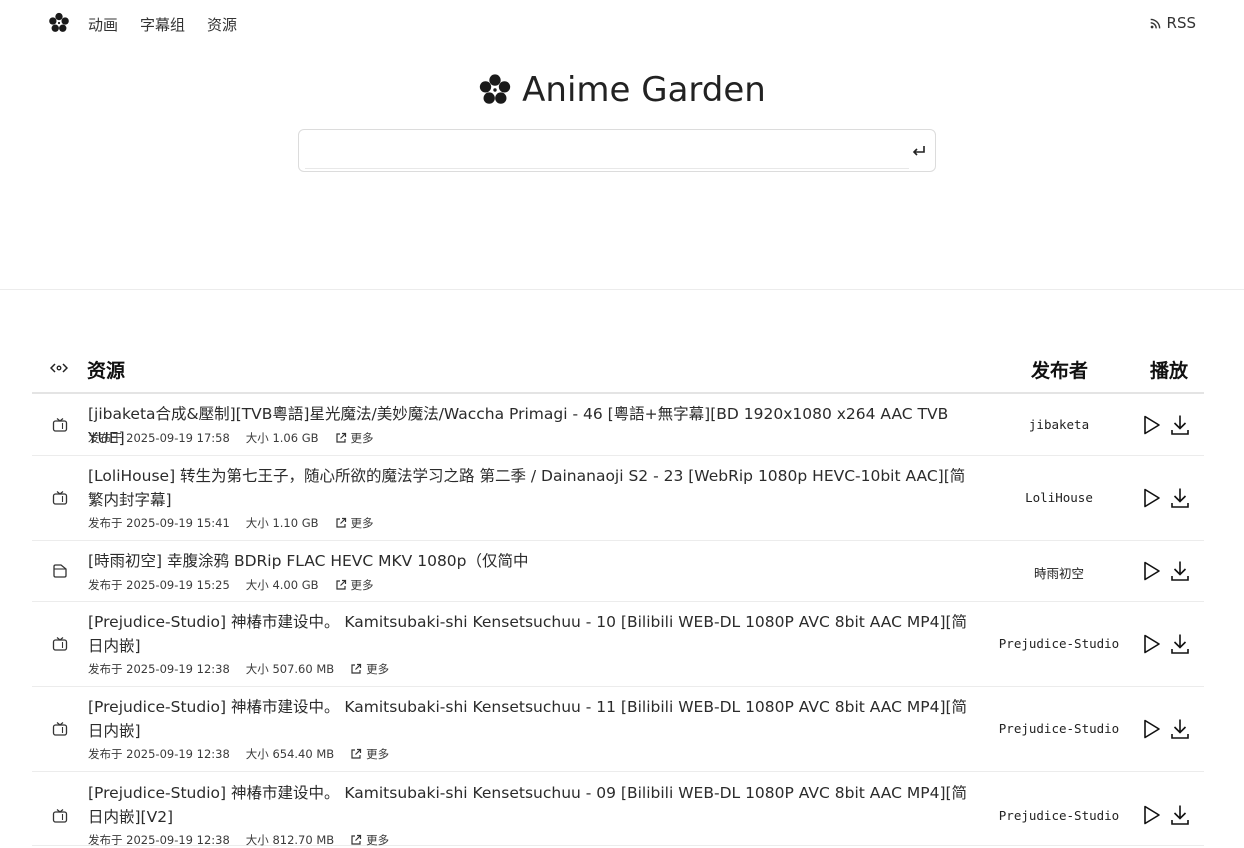  Describe the element at coordinates (60, 571) in the screenshot. I see `collection-icon` at that location.